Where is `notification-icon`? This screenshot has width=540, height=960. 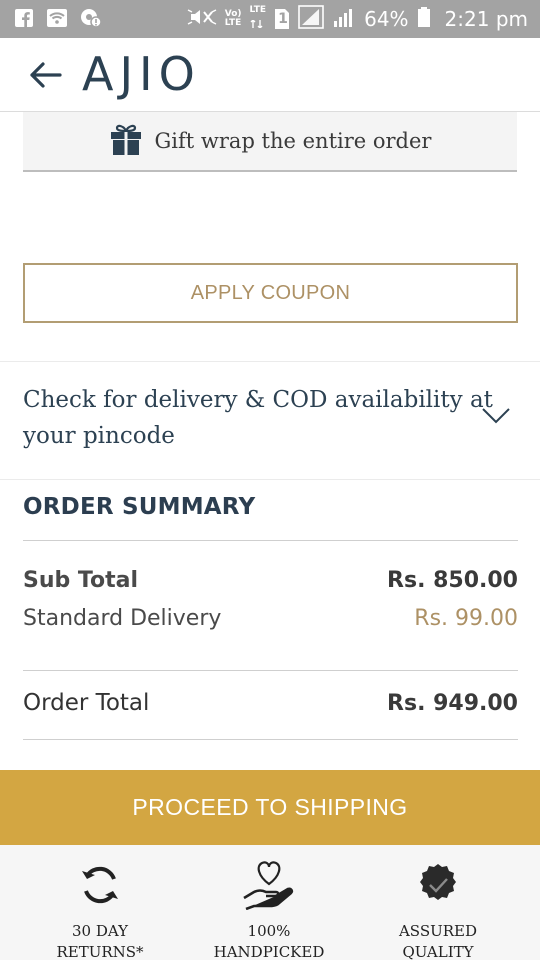 notification-icon is located at coordinates (91, 20).